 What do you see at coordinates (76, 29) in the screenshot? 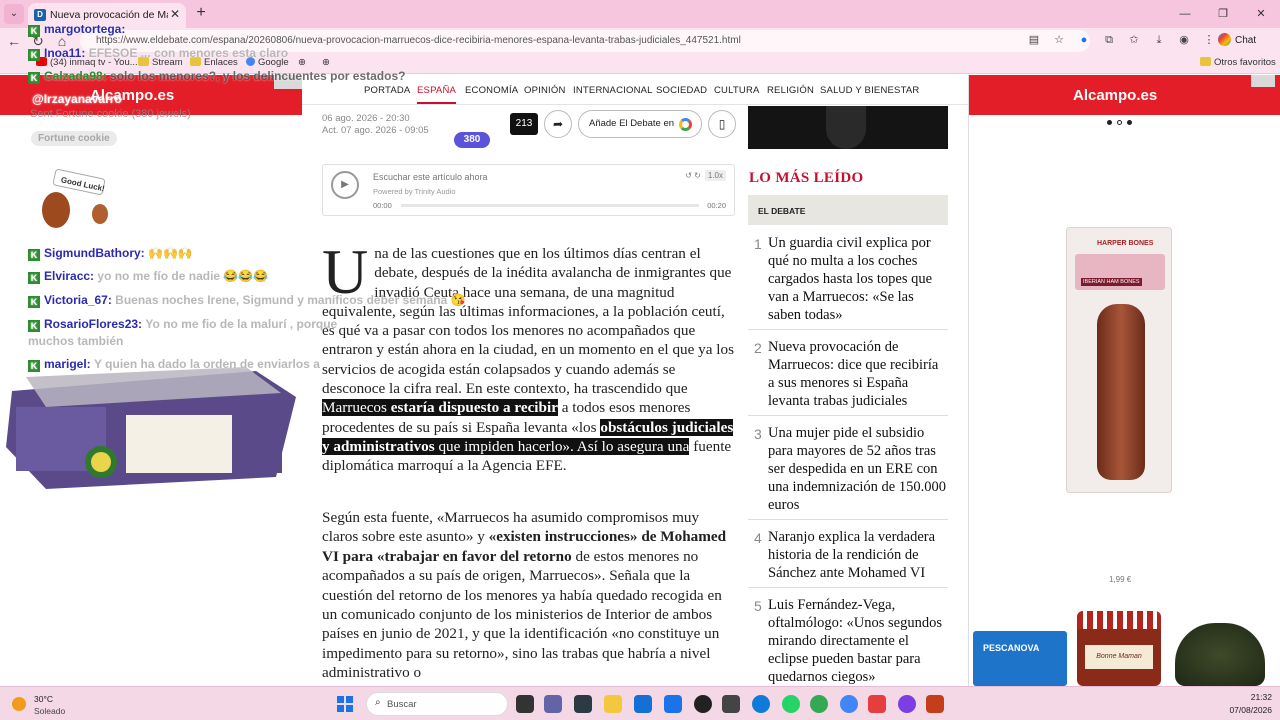
I see `chat-message: Kmargotortega:` at bounding box center [76, 29].